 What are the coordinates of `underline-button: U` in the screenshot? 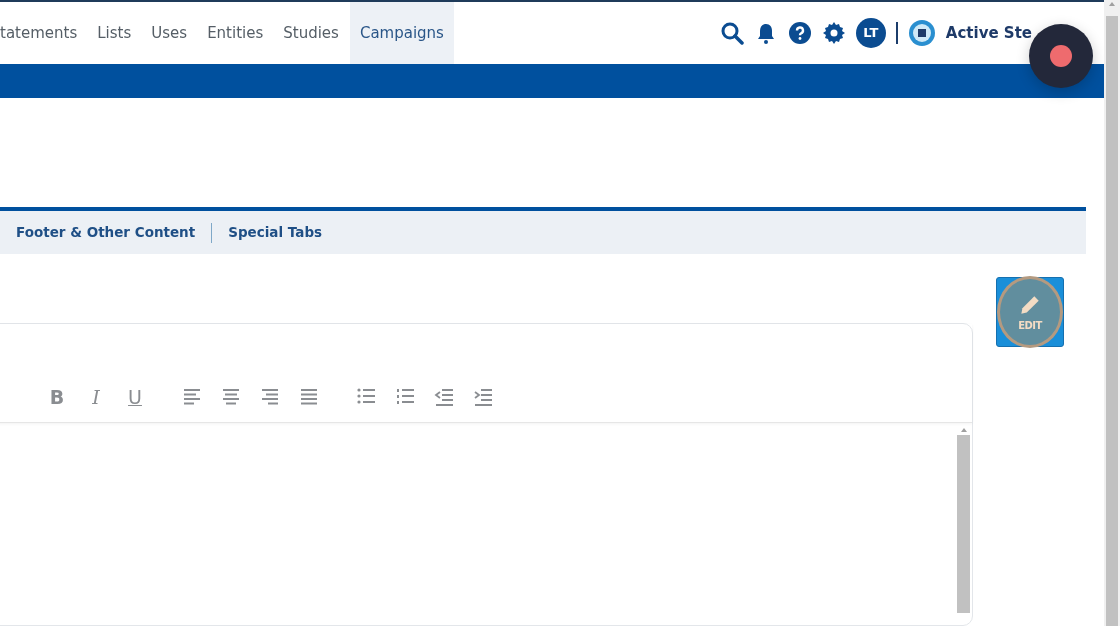 It's located at (135, 397).